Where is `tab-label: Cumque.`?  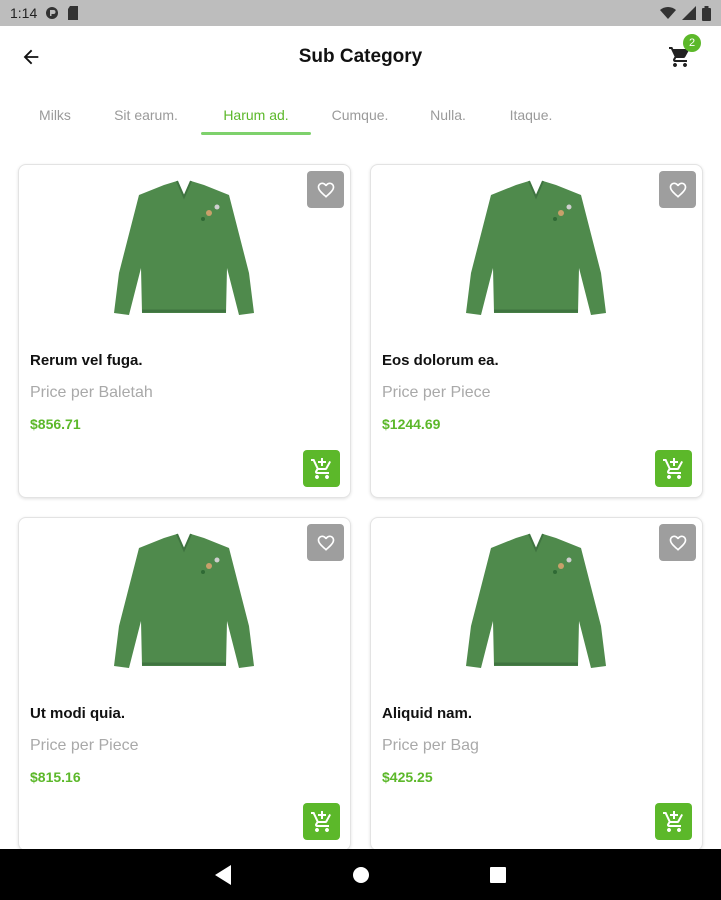
tab-label: Cumque. is located at coordinates (360, 115).